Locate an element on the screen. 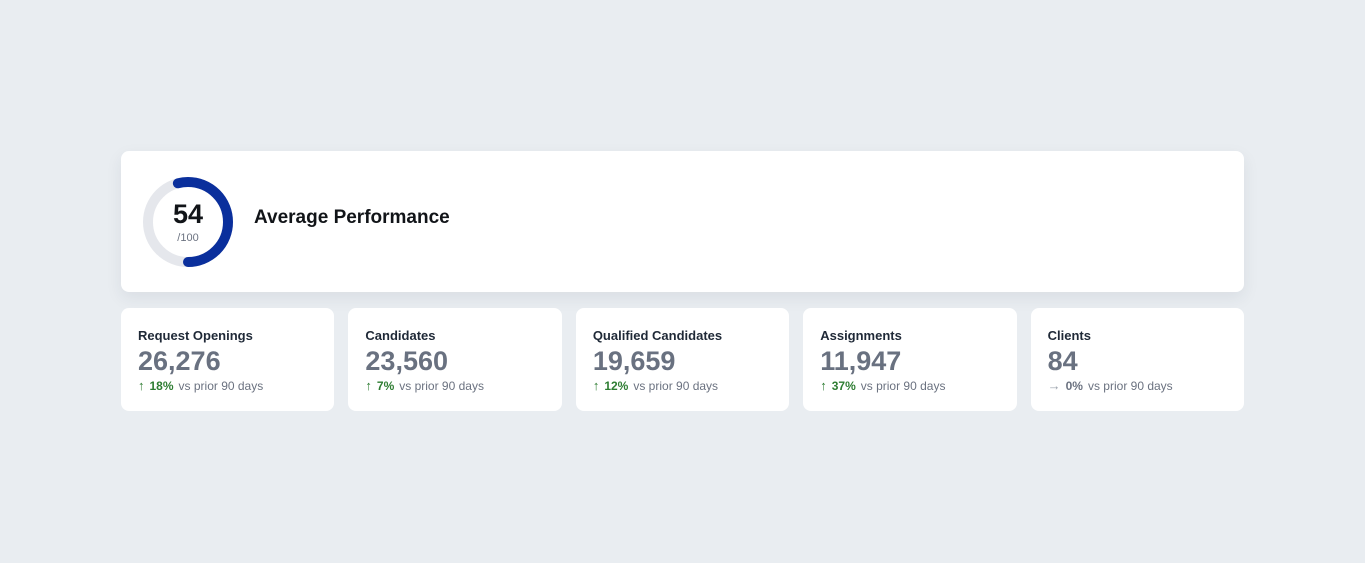 Image resolution: width=1365 pixels, height=563 pixels. stat-value: 19,659 is located at coordinates (634, 361).